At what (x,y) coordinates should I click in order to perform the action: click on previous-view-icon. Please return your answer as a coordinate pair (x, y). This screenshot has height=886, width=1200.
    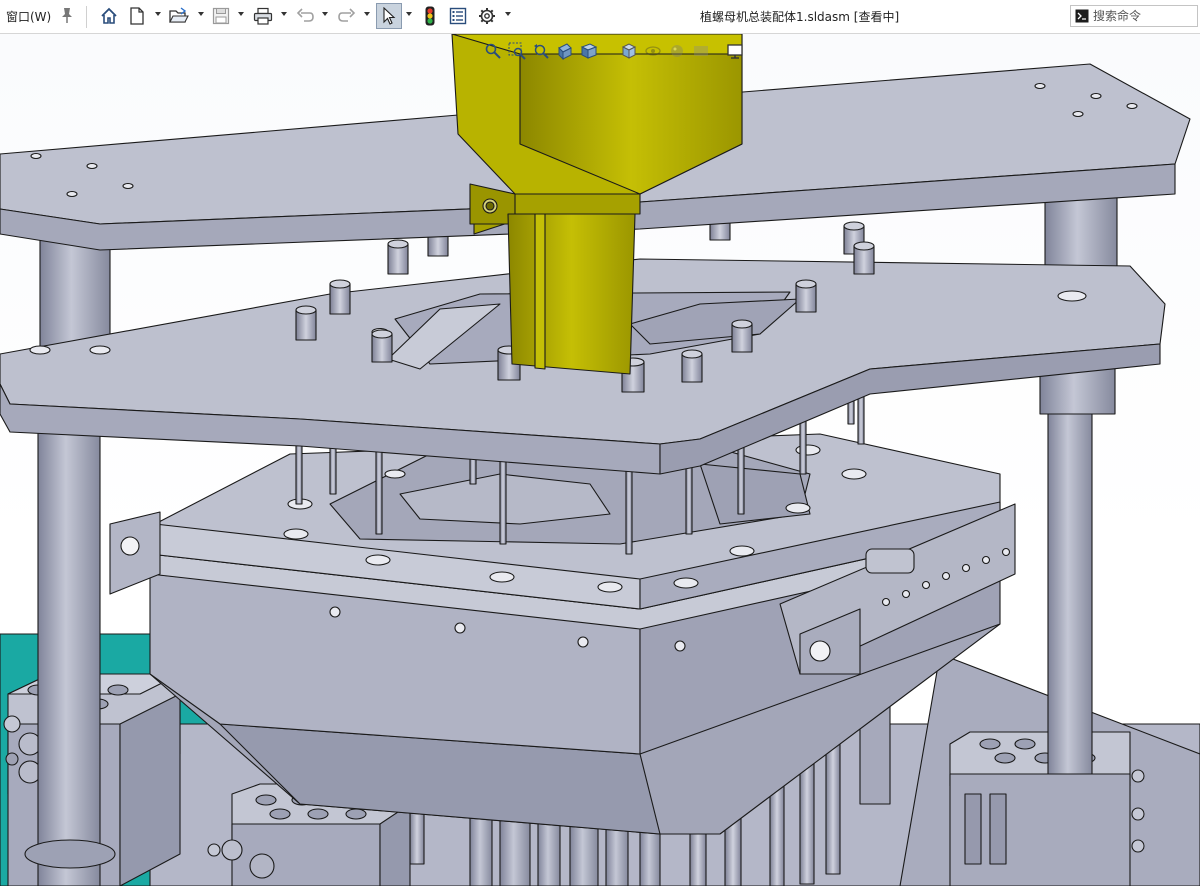
    Looking at the image, I should click on (541, 51).